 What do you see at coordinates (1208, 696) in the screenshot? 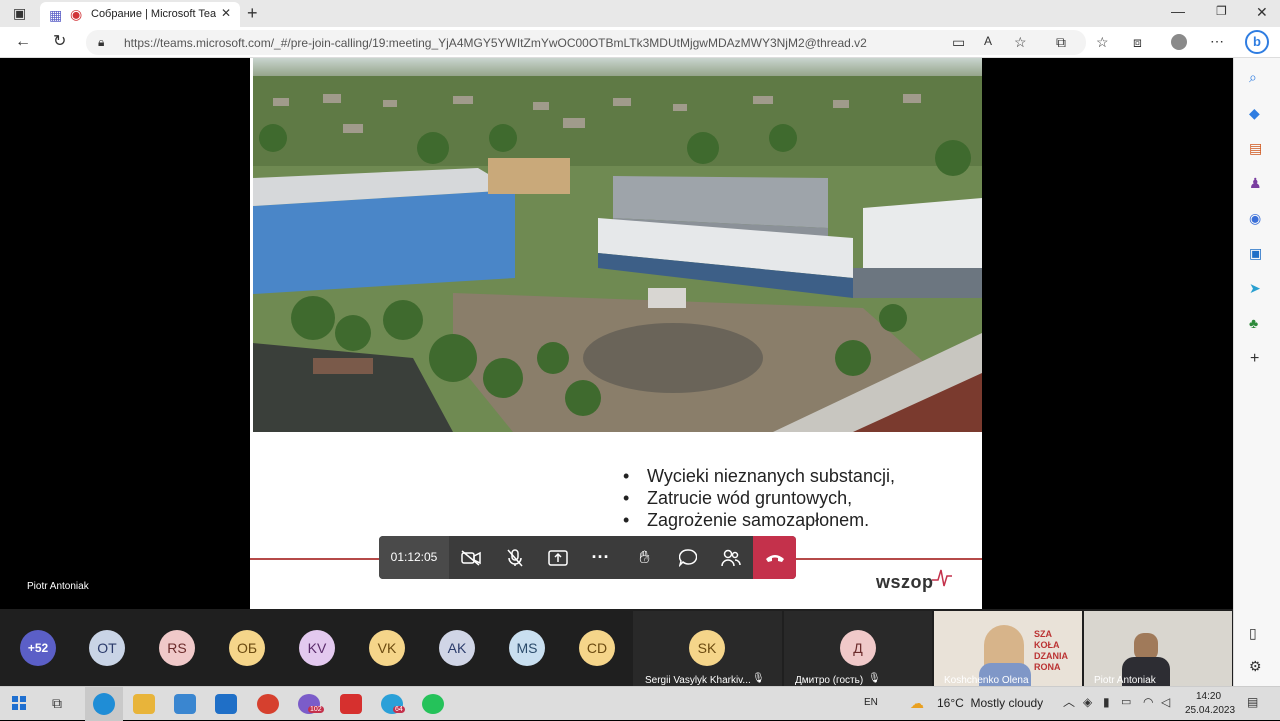
I see `clock-time: 14:20` at bounding box center [1208, 696].